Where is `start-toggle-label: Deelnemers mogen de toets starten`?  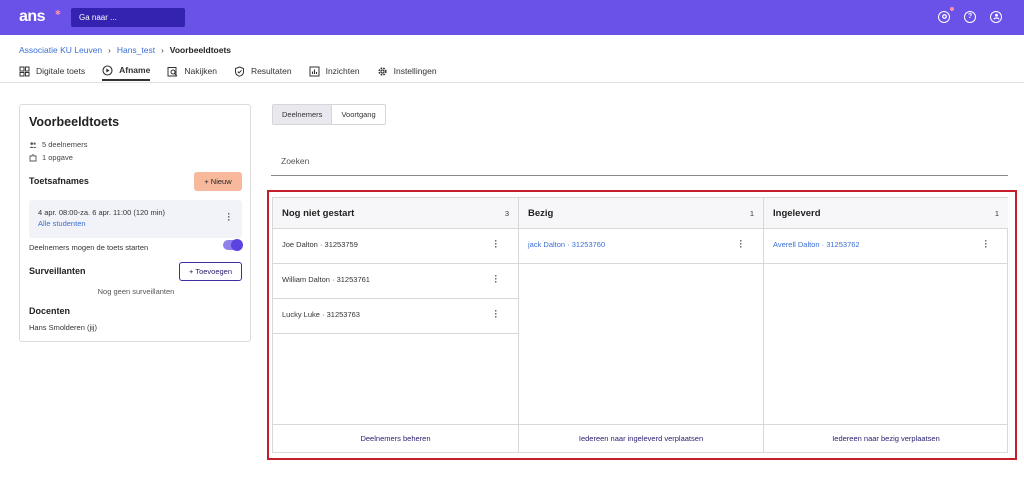 start-toggle-label: Deelnemers mogen de toets starten is located at coordinates (89, 247).